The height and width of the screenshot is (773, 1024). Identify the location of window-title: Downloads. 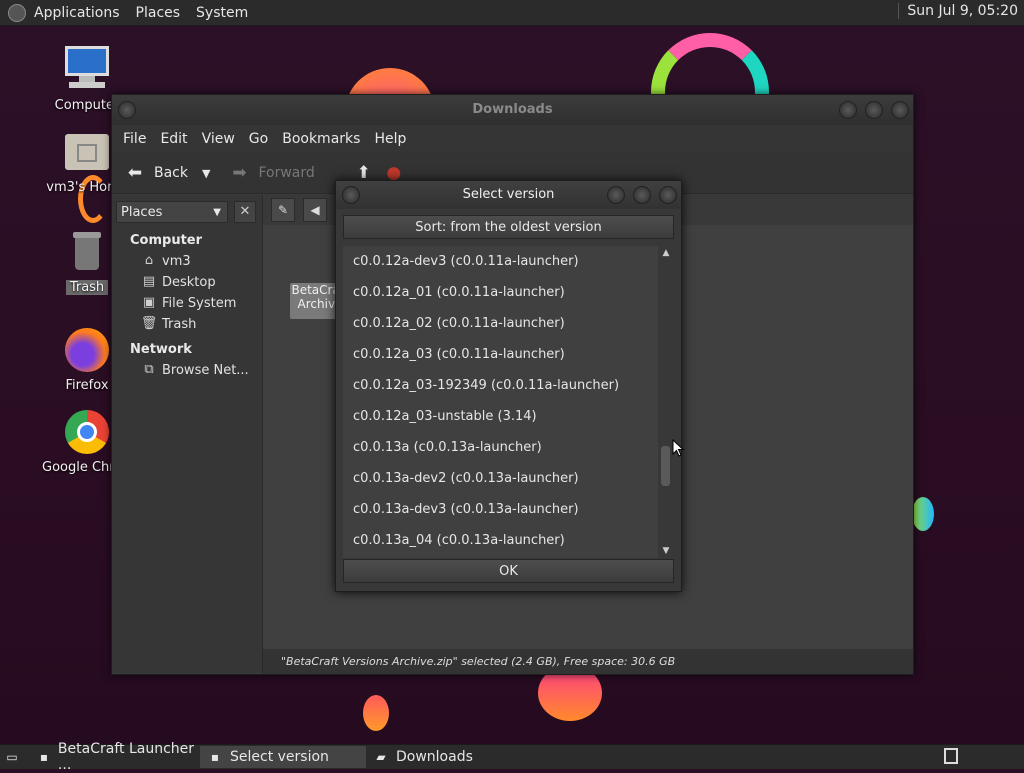
(512, 109).